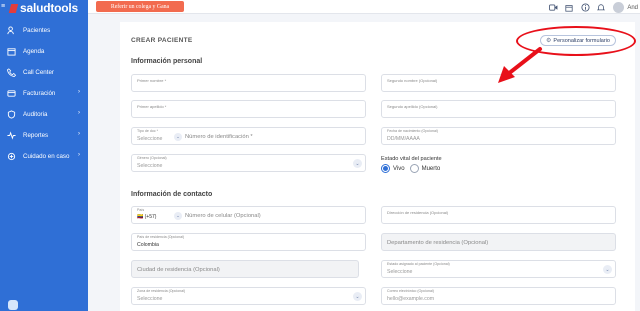 The height and width of the screenshot is (311, 640). Describe the element at coordinates (418, 264) in the screenshot. I see `field-label: Estado asignado al paciente (Opcional)` at that location.